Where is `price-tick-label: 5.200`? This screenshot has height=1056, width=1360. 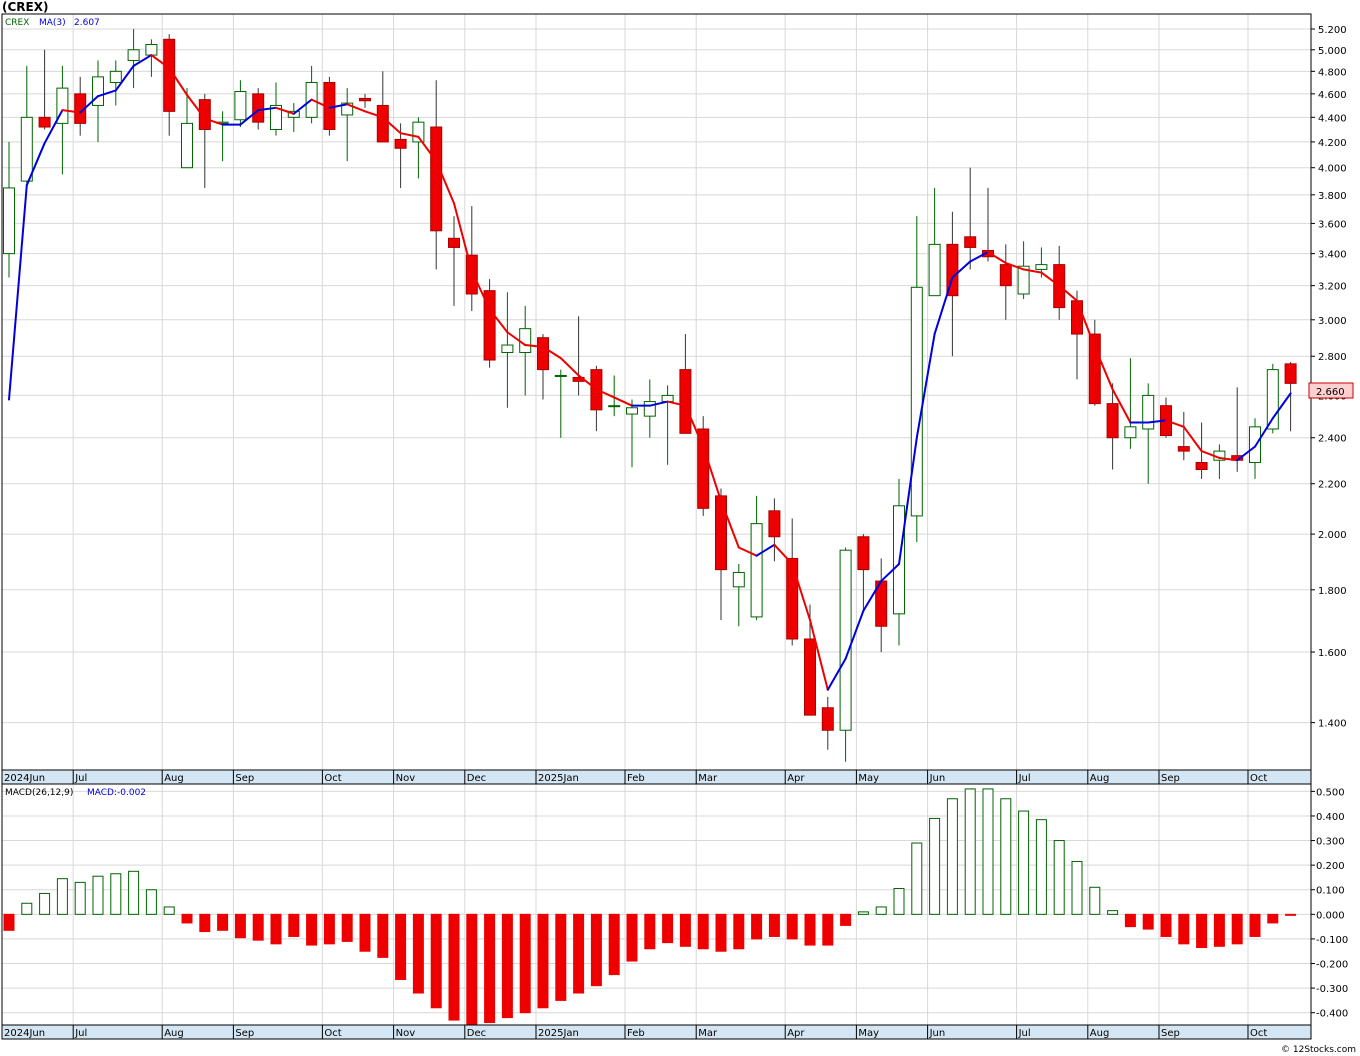 price-tick-label: 5.200 is located at coordinates (1332, 30).